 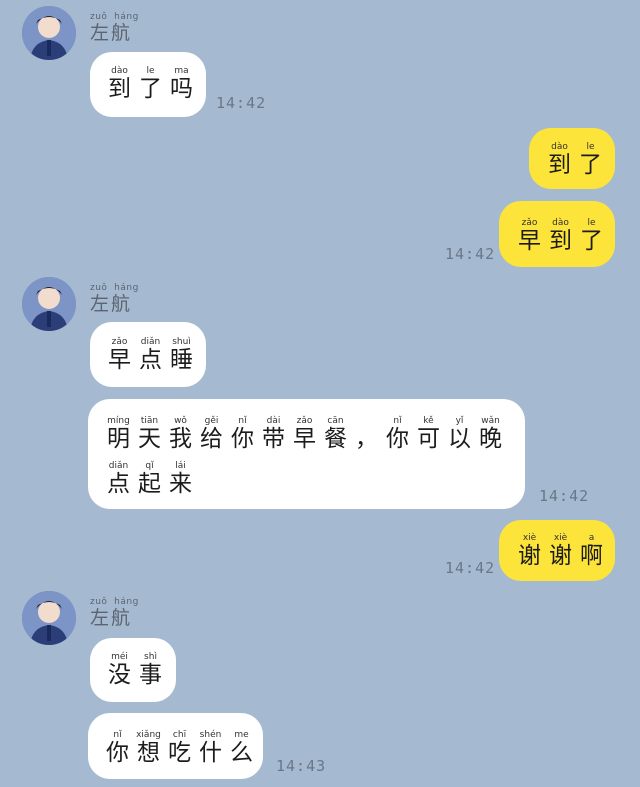 What do you see at coordinates (181, 342) in the screenshot?
I see `pinyin: shuì` at bounding box center [181, 342].